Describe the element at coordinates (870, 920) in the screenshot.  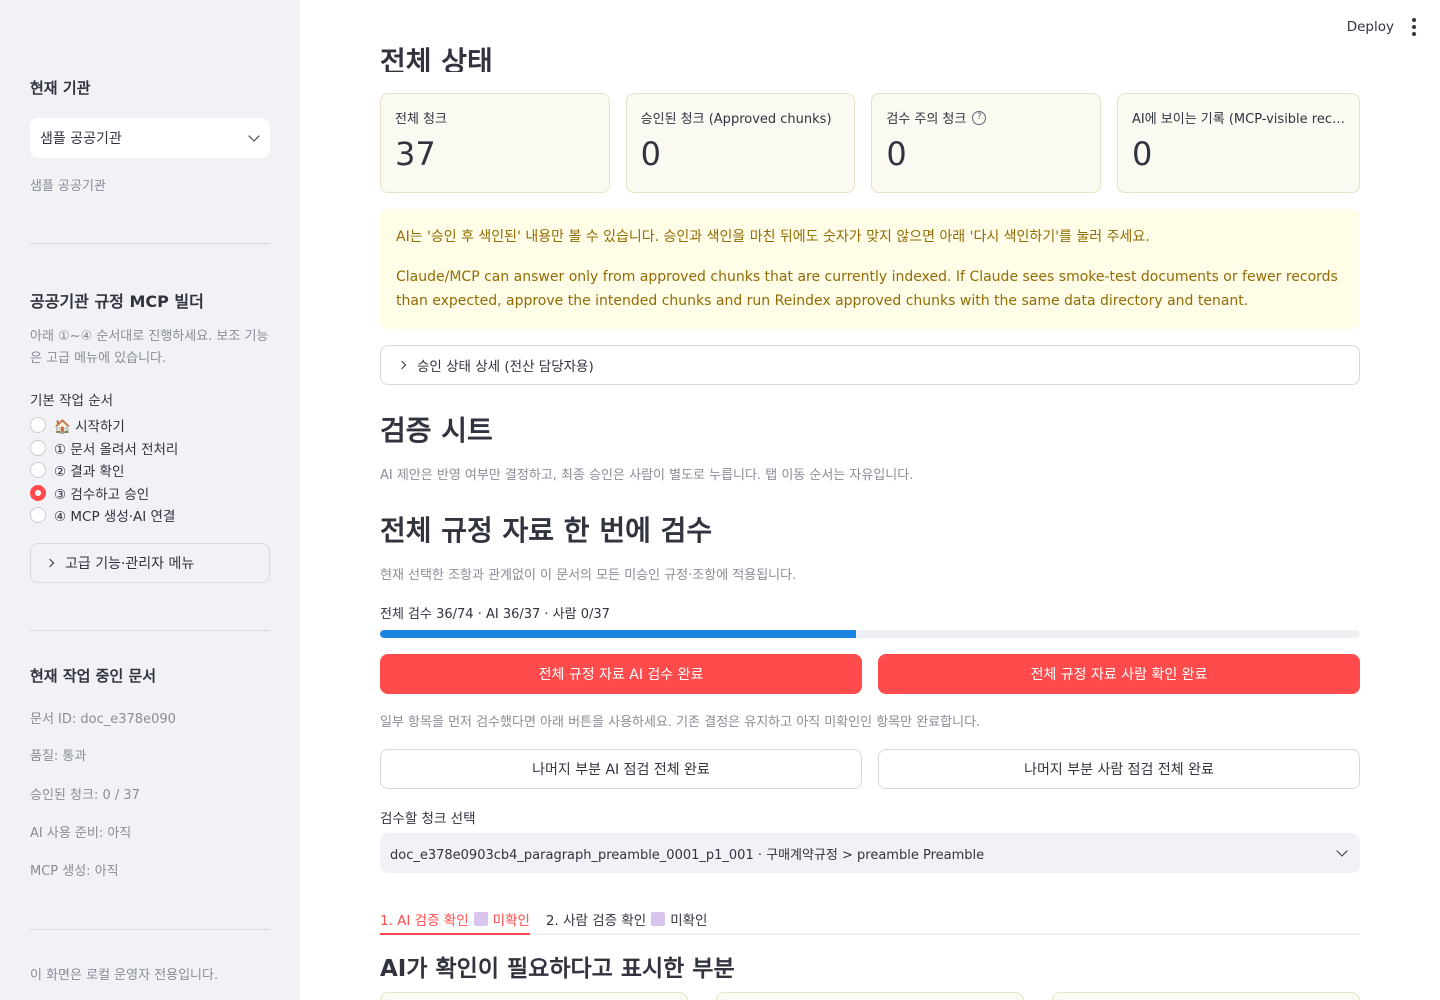
I see `review-tabs: 1. AI 검증 확인 미확인 2. 사람 검증 확인 미확인` at that location.